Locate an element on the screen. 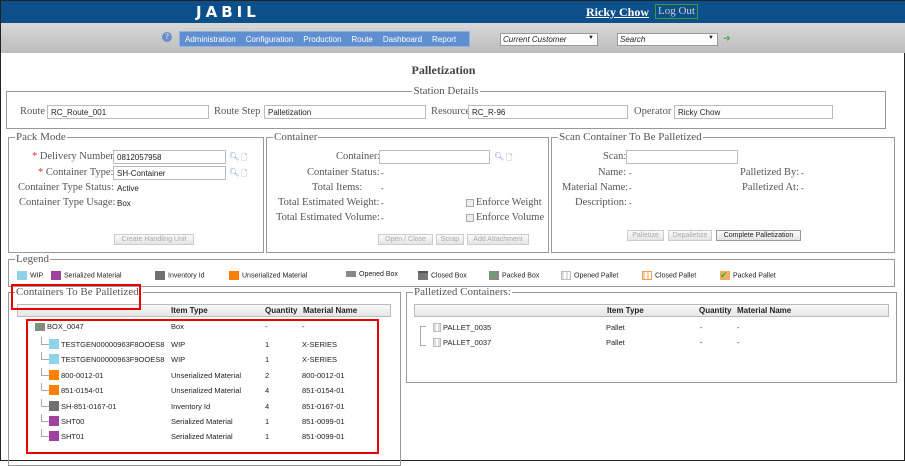  route-label: Route is located at coordinates (33, 111).